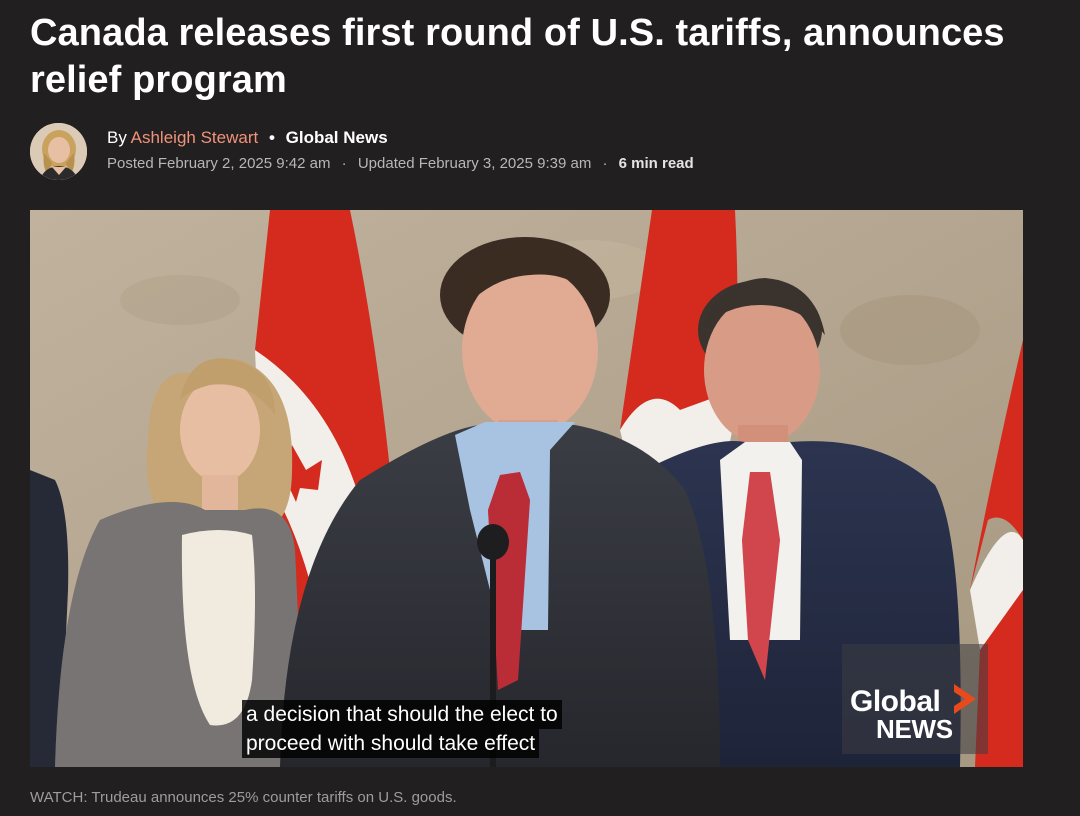 The image size is (1080, 816). Describe the element at coordinates (656, 163) in the screenshot. I see `read-time: 6 min read` at that location.